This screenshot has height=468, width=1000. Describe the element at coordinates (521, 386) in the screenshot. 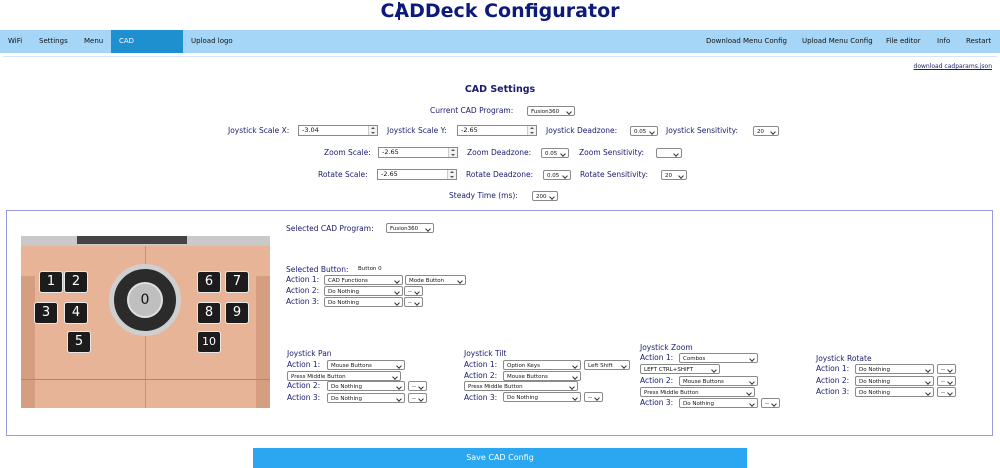

I see `tilt-action2-sub-select: Press Middle Button` at that location.